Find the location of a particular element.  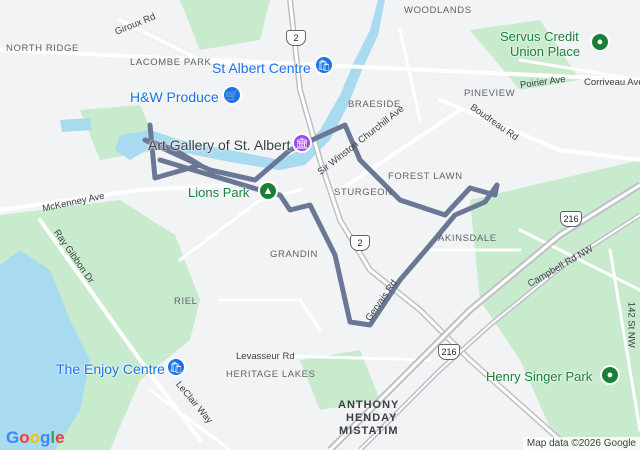

logo-letter: G is located at coordinates (13, 437).